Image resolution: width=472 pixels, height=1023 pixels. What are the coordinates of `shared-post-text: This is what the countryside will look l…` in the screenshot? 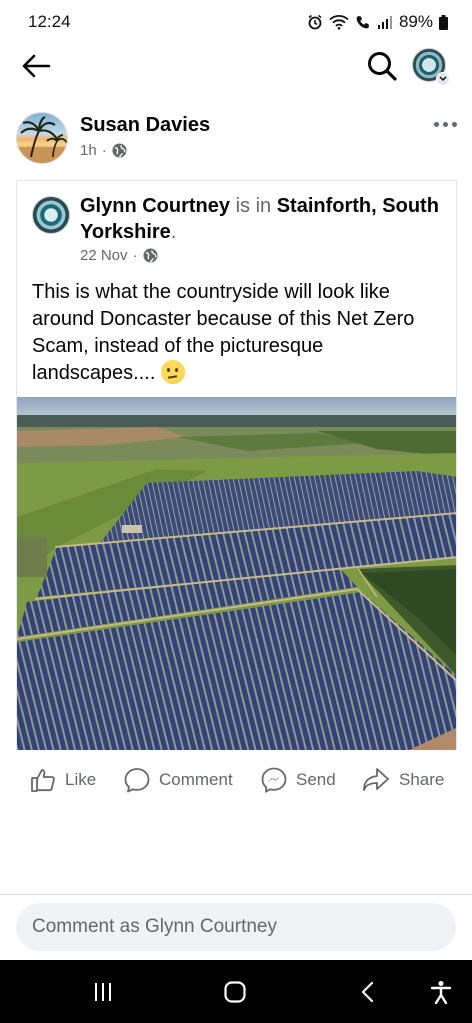 It's located at (239, 333).